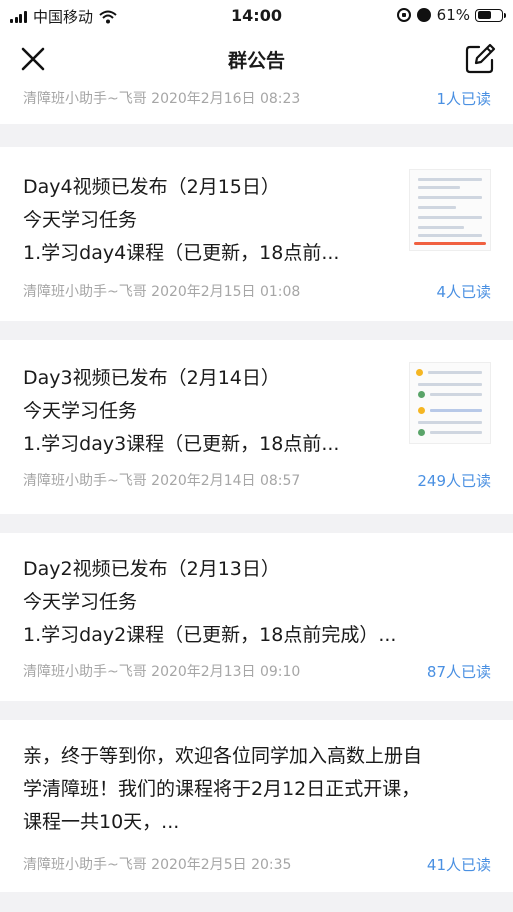 The width and height of the screenshot is (513, 912). What do you see at coordinates (162, 292) in the screenshot?
I see `announcement-author-date: 清障班小助手~飞哥 2020年2月15日 01:08` at bounding box center [162, 292].